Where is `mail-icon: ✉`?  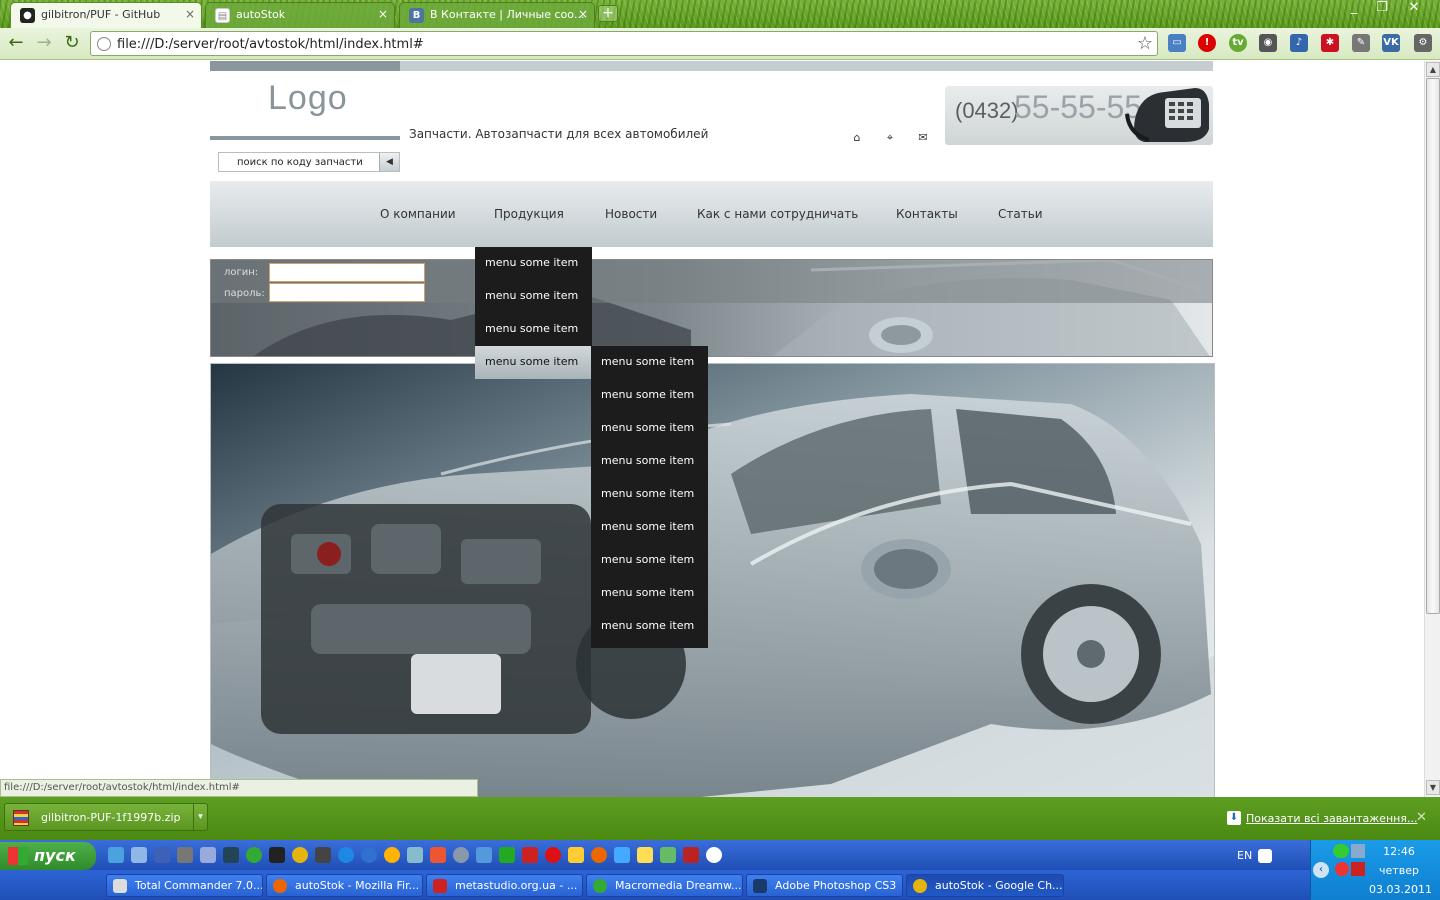 mail-icon: ✉ is located at coordinates (923, 138).